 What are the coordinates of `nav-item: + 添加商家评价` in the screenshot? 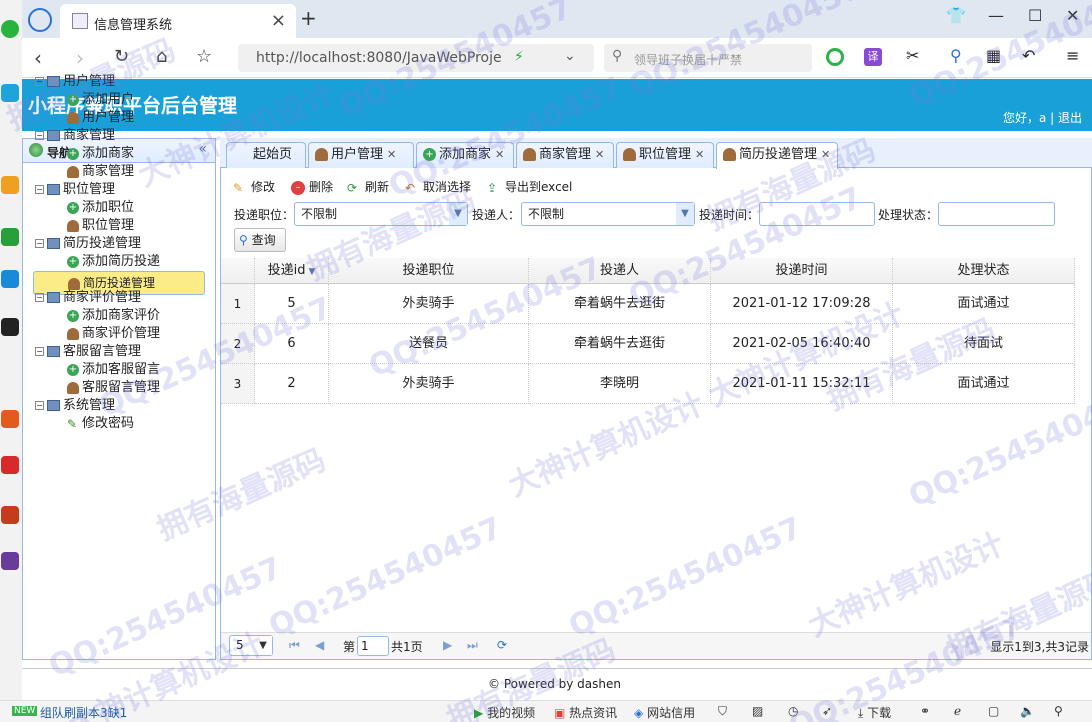 It's located at (113, 316).